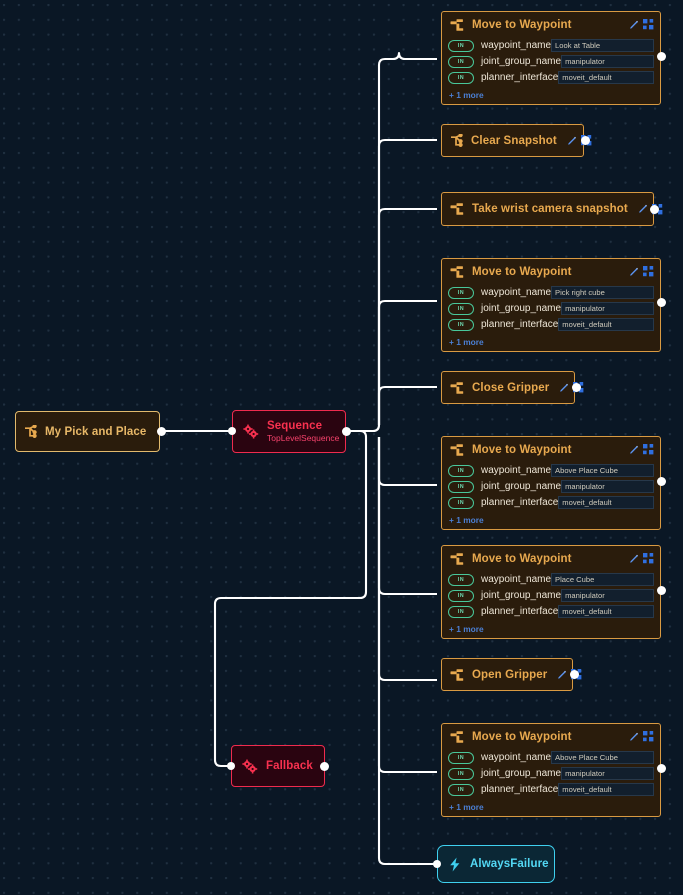  What do you see at coordinates (574, 674) in the screenshot?
I see `port-out-open-gripper` at bounding box center [574, 674].